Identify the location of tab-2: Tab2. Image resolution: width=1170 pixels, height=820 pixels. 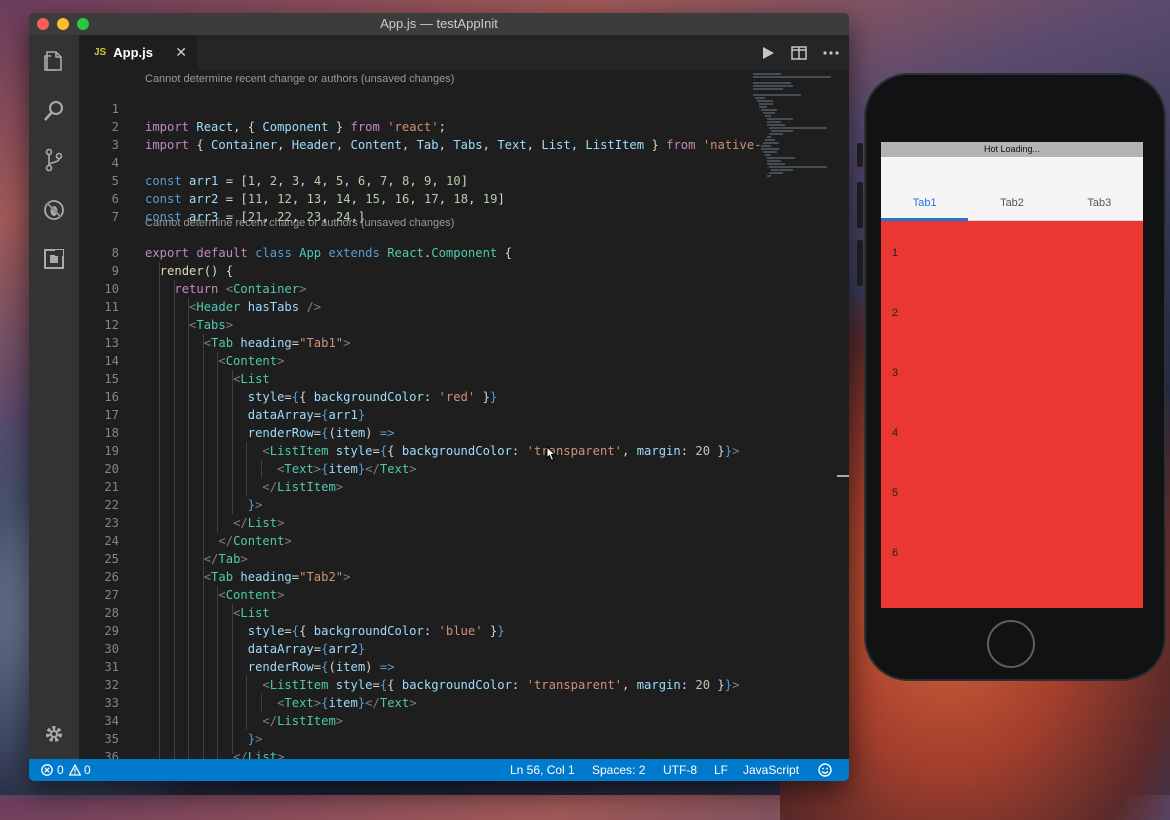
(1011, 205).